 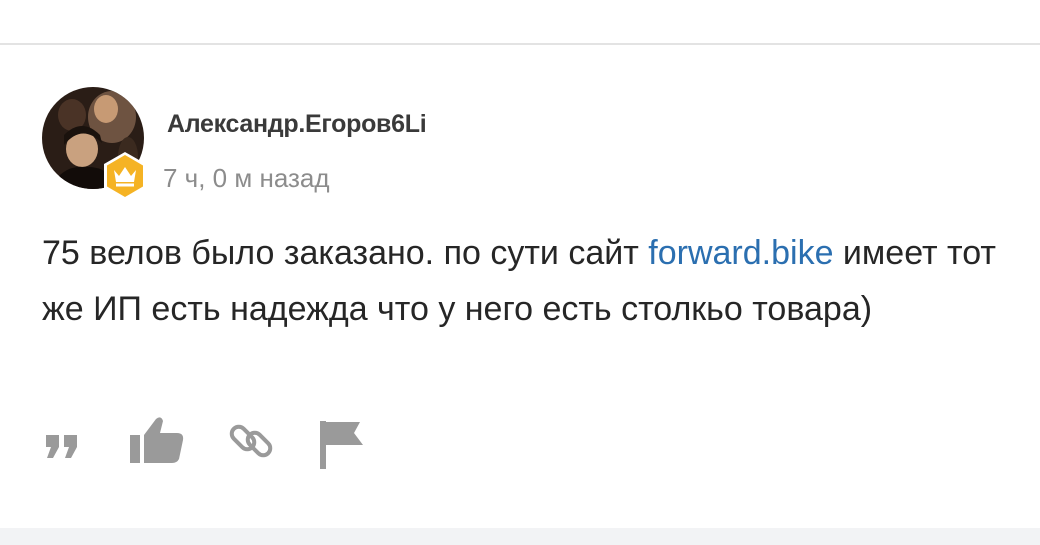 I want to click on comment-text-before-link: 75 велов было заказано. по сути сайт, so click(x=345, y=253).